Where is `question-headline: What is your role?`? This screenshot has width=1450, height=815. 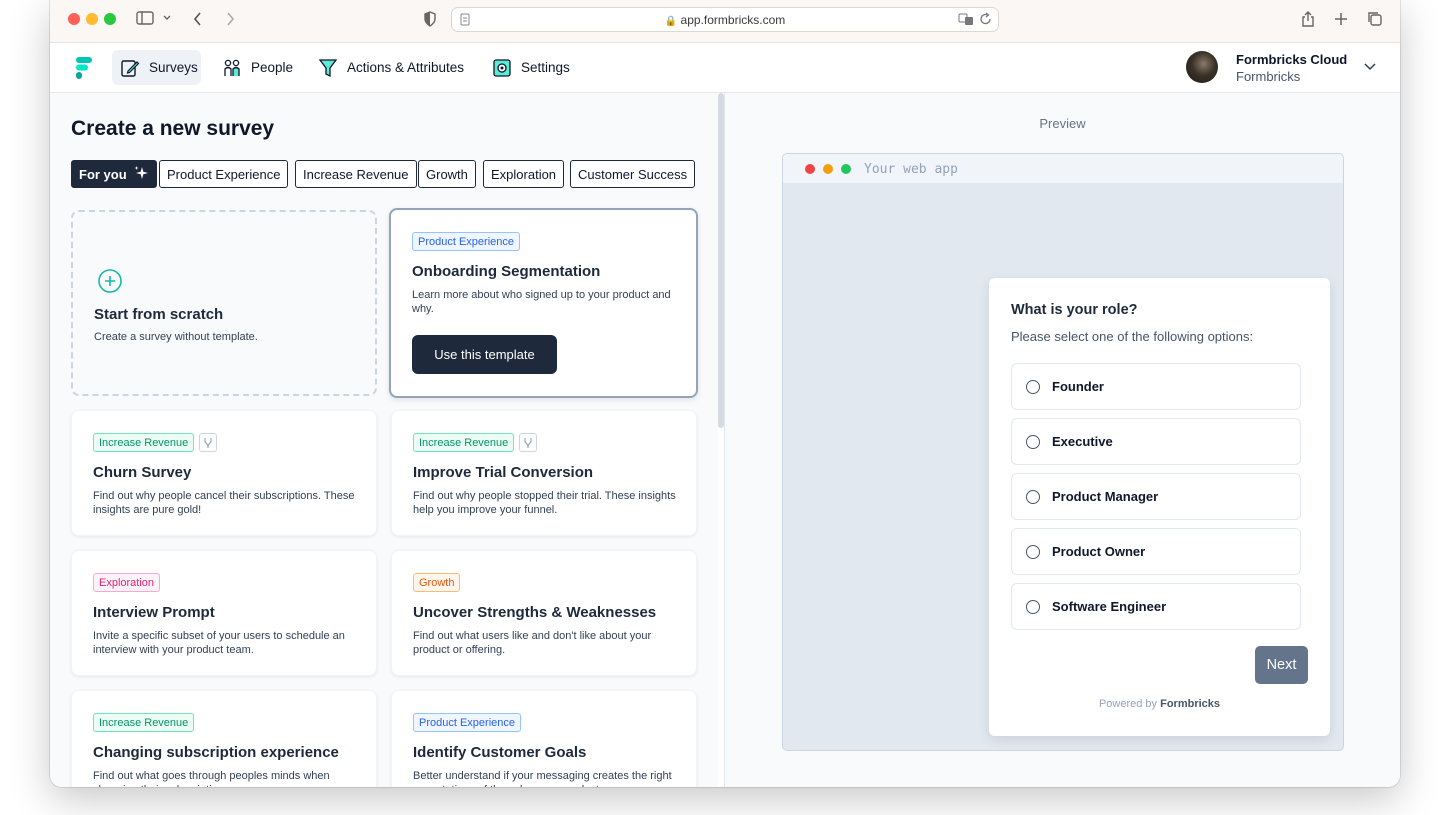 question-headline: What is your role? is located at coordinates (1074, 310).